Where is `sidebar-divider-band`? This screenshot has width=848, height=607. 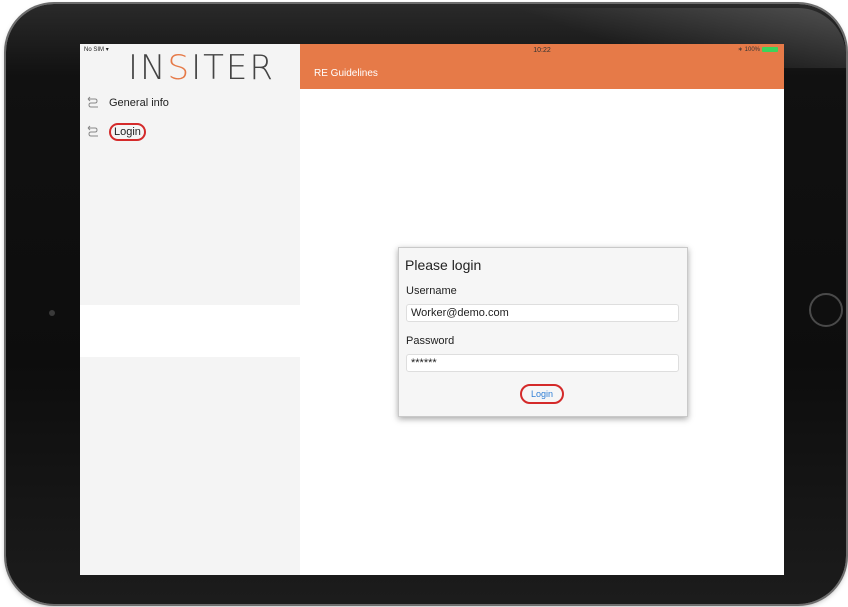
sidebar-divider-band is located at coordinates (190, 331).